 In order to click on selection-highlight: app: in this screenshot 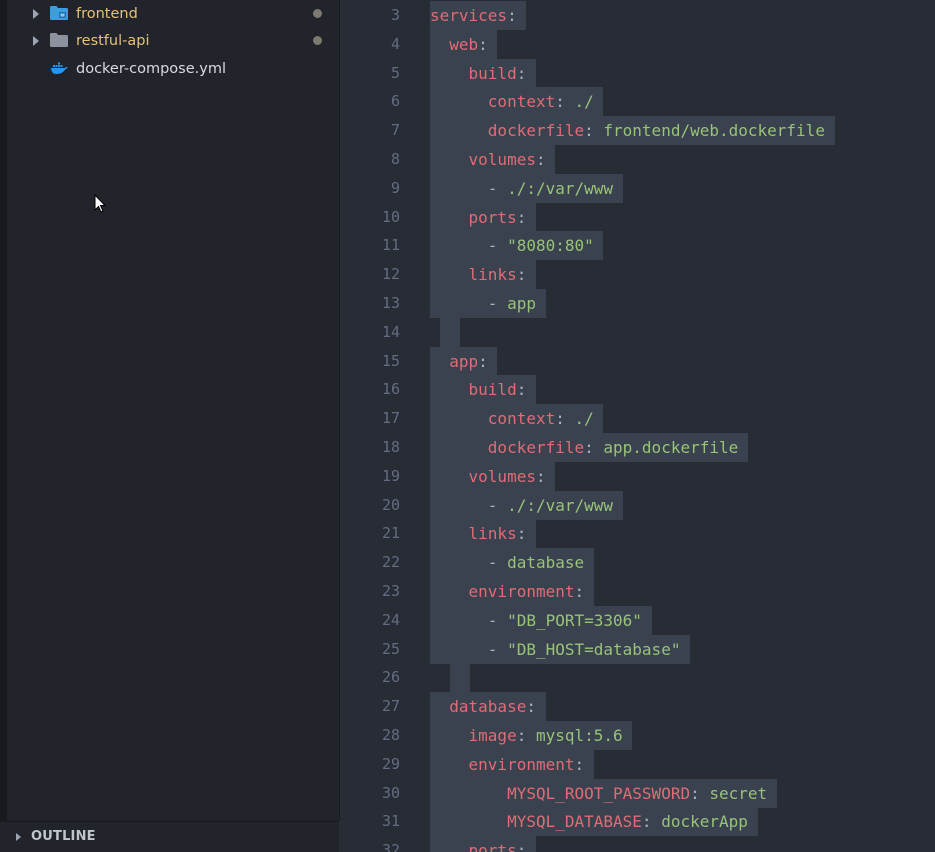, I will do `click(464, 361)`.